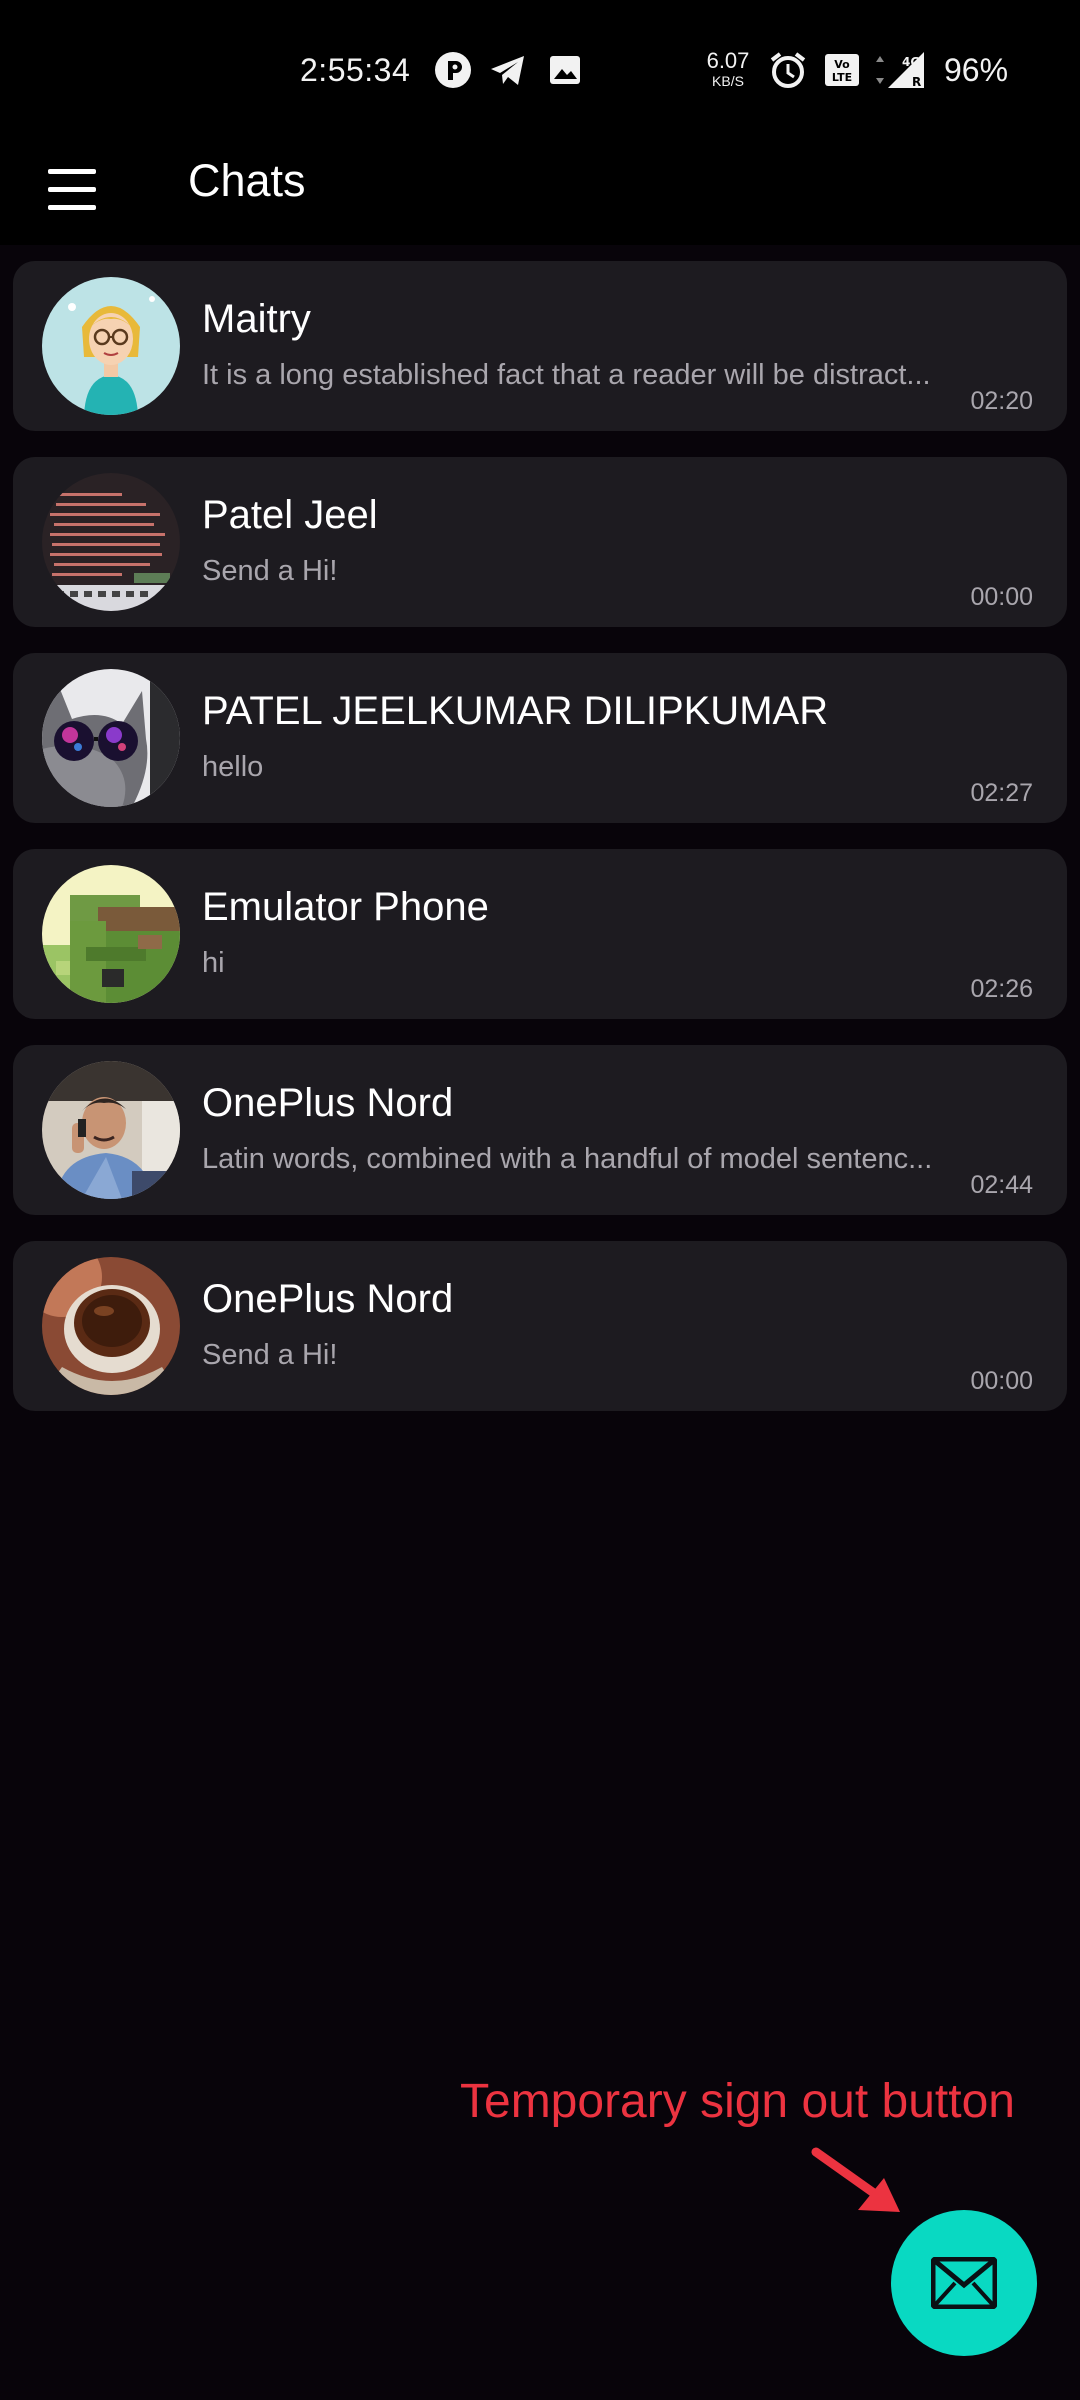  Describe the element at coordinates (111, 934) in the screenshot. I see `pixel-art-avatar` at that location.